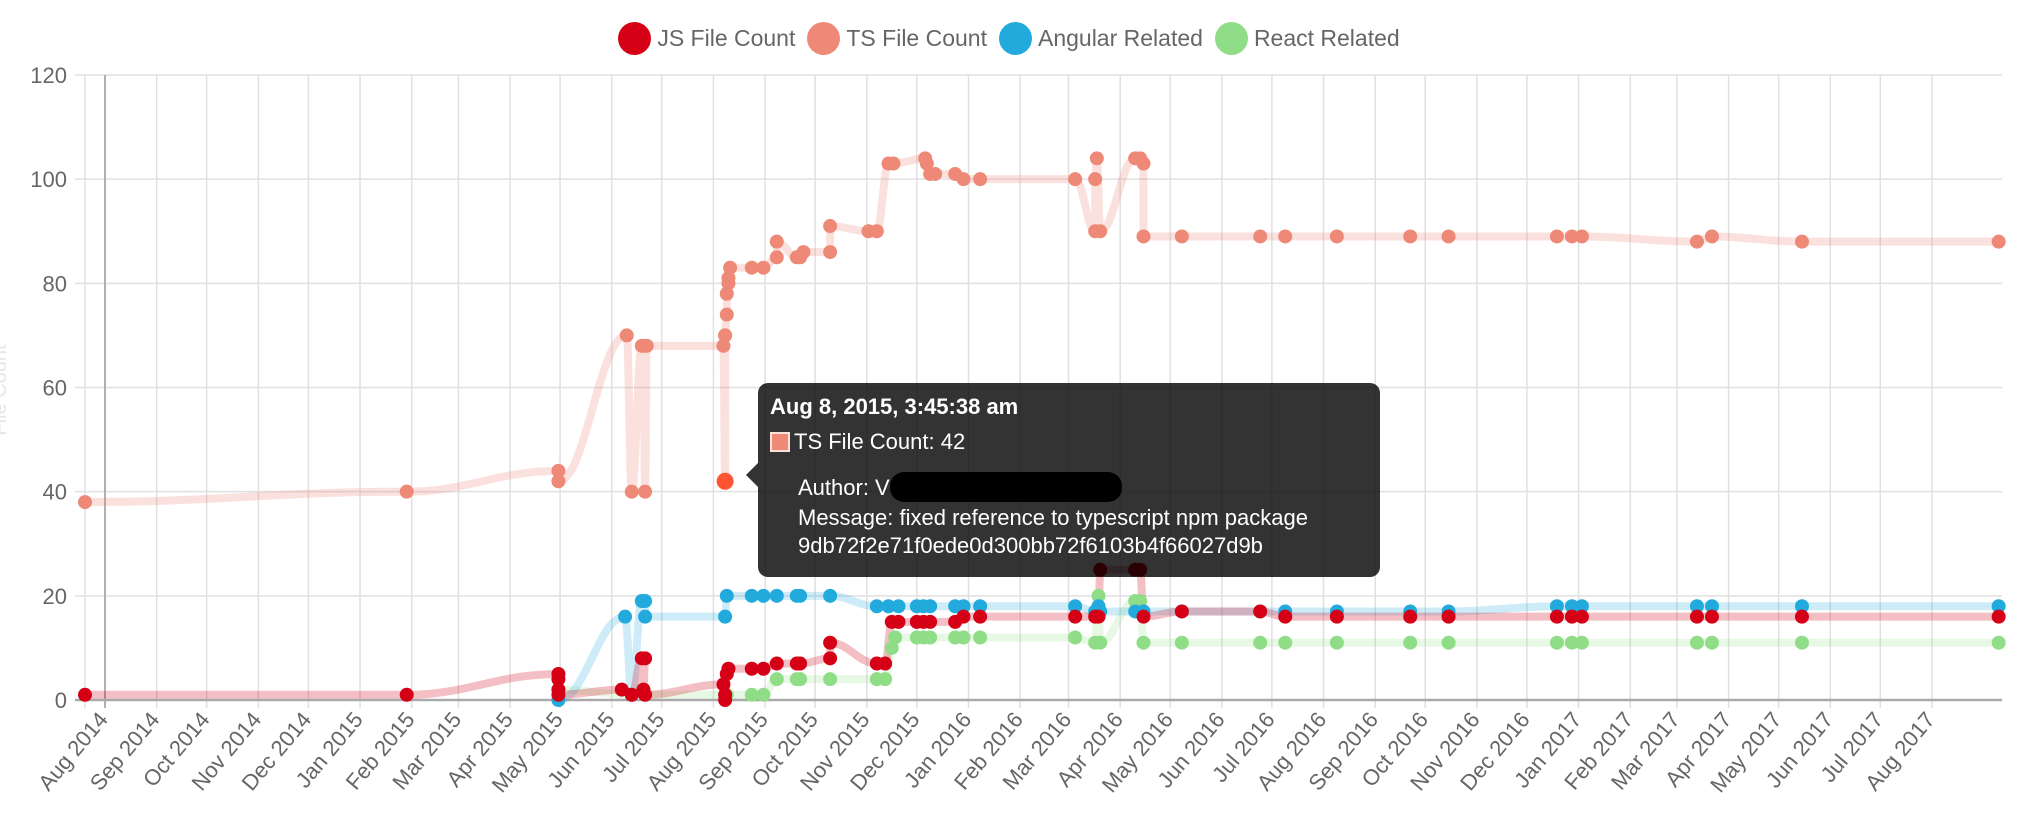  What do you see at coordinates (1100, 38) in the screenshot?
I see `legend-item-angular-related: Angular Related` at bounding box center [1100, 38].